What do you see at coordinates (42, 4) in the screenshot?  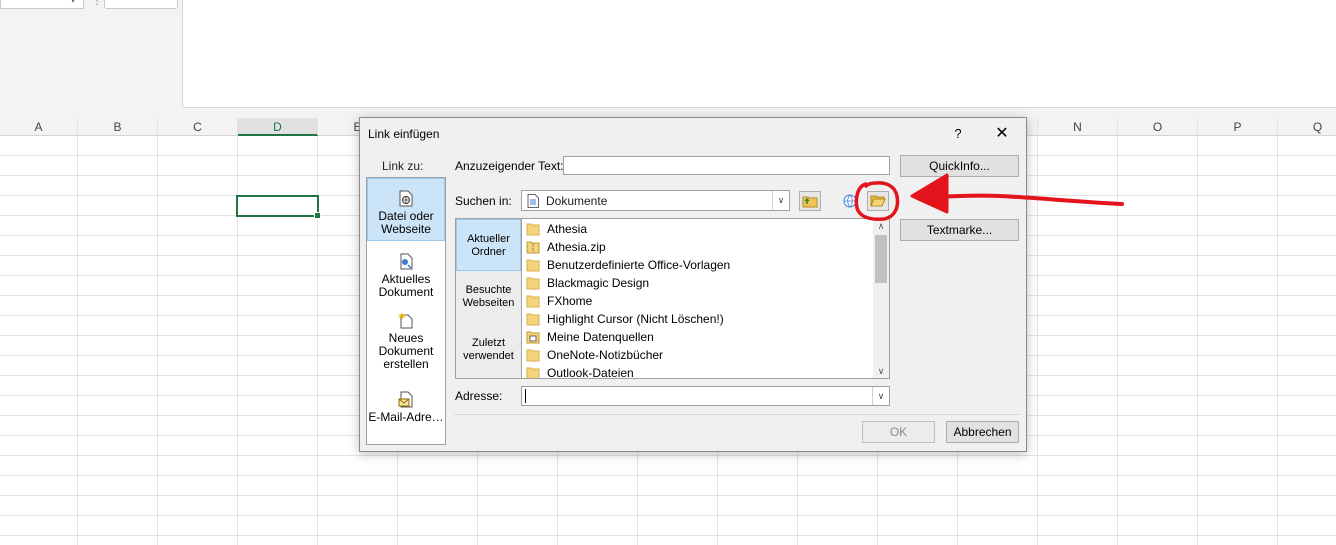 I see `name-box: ▾` at bounding box center [42, 4].